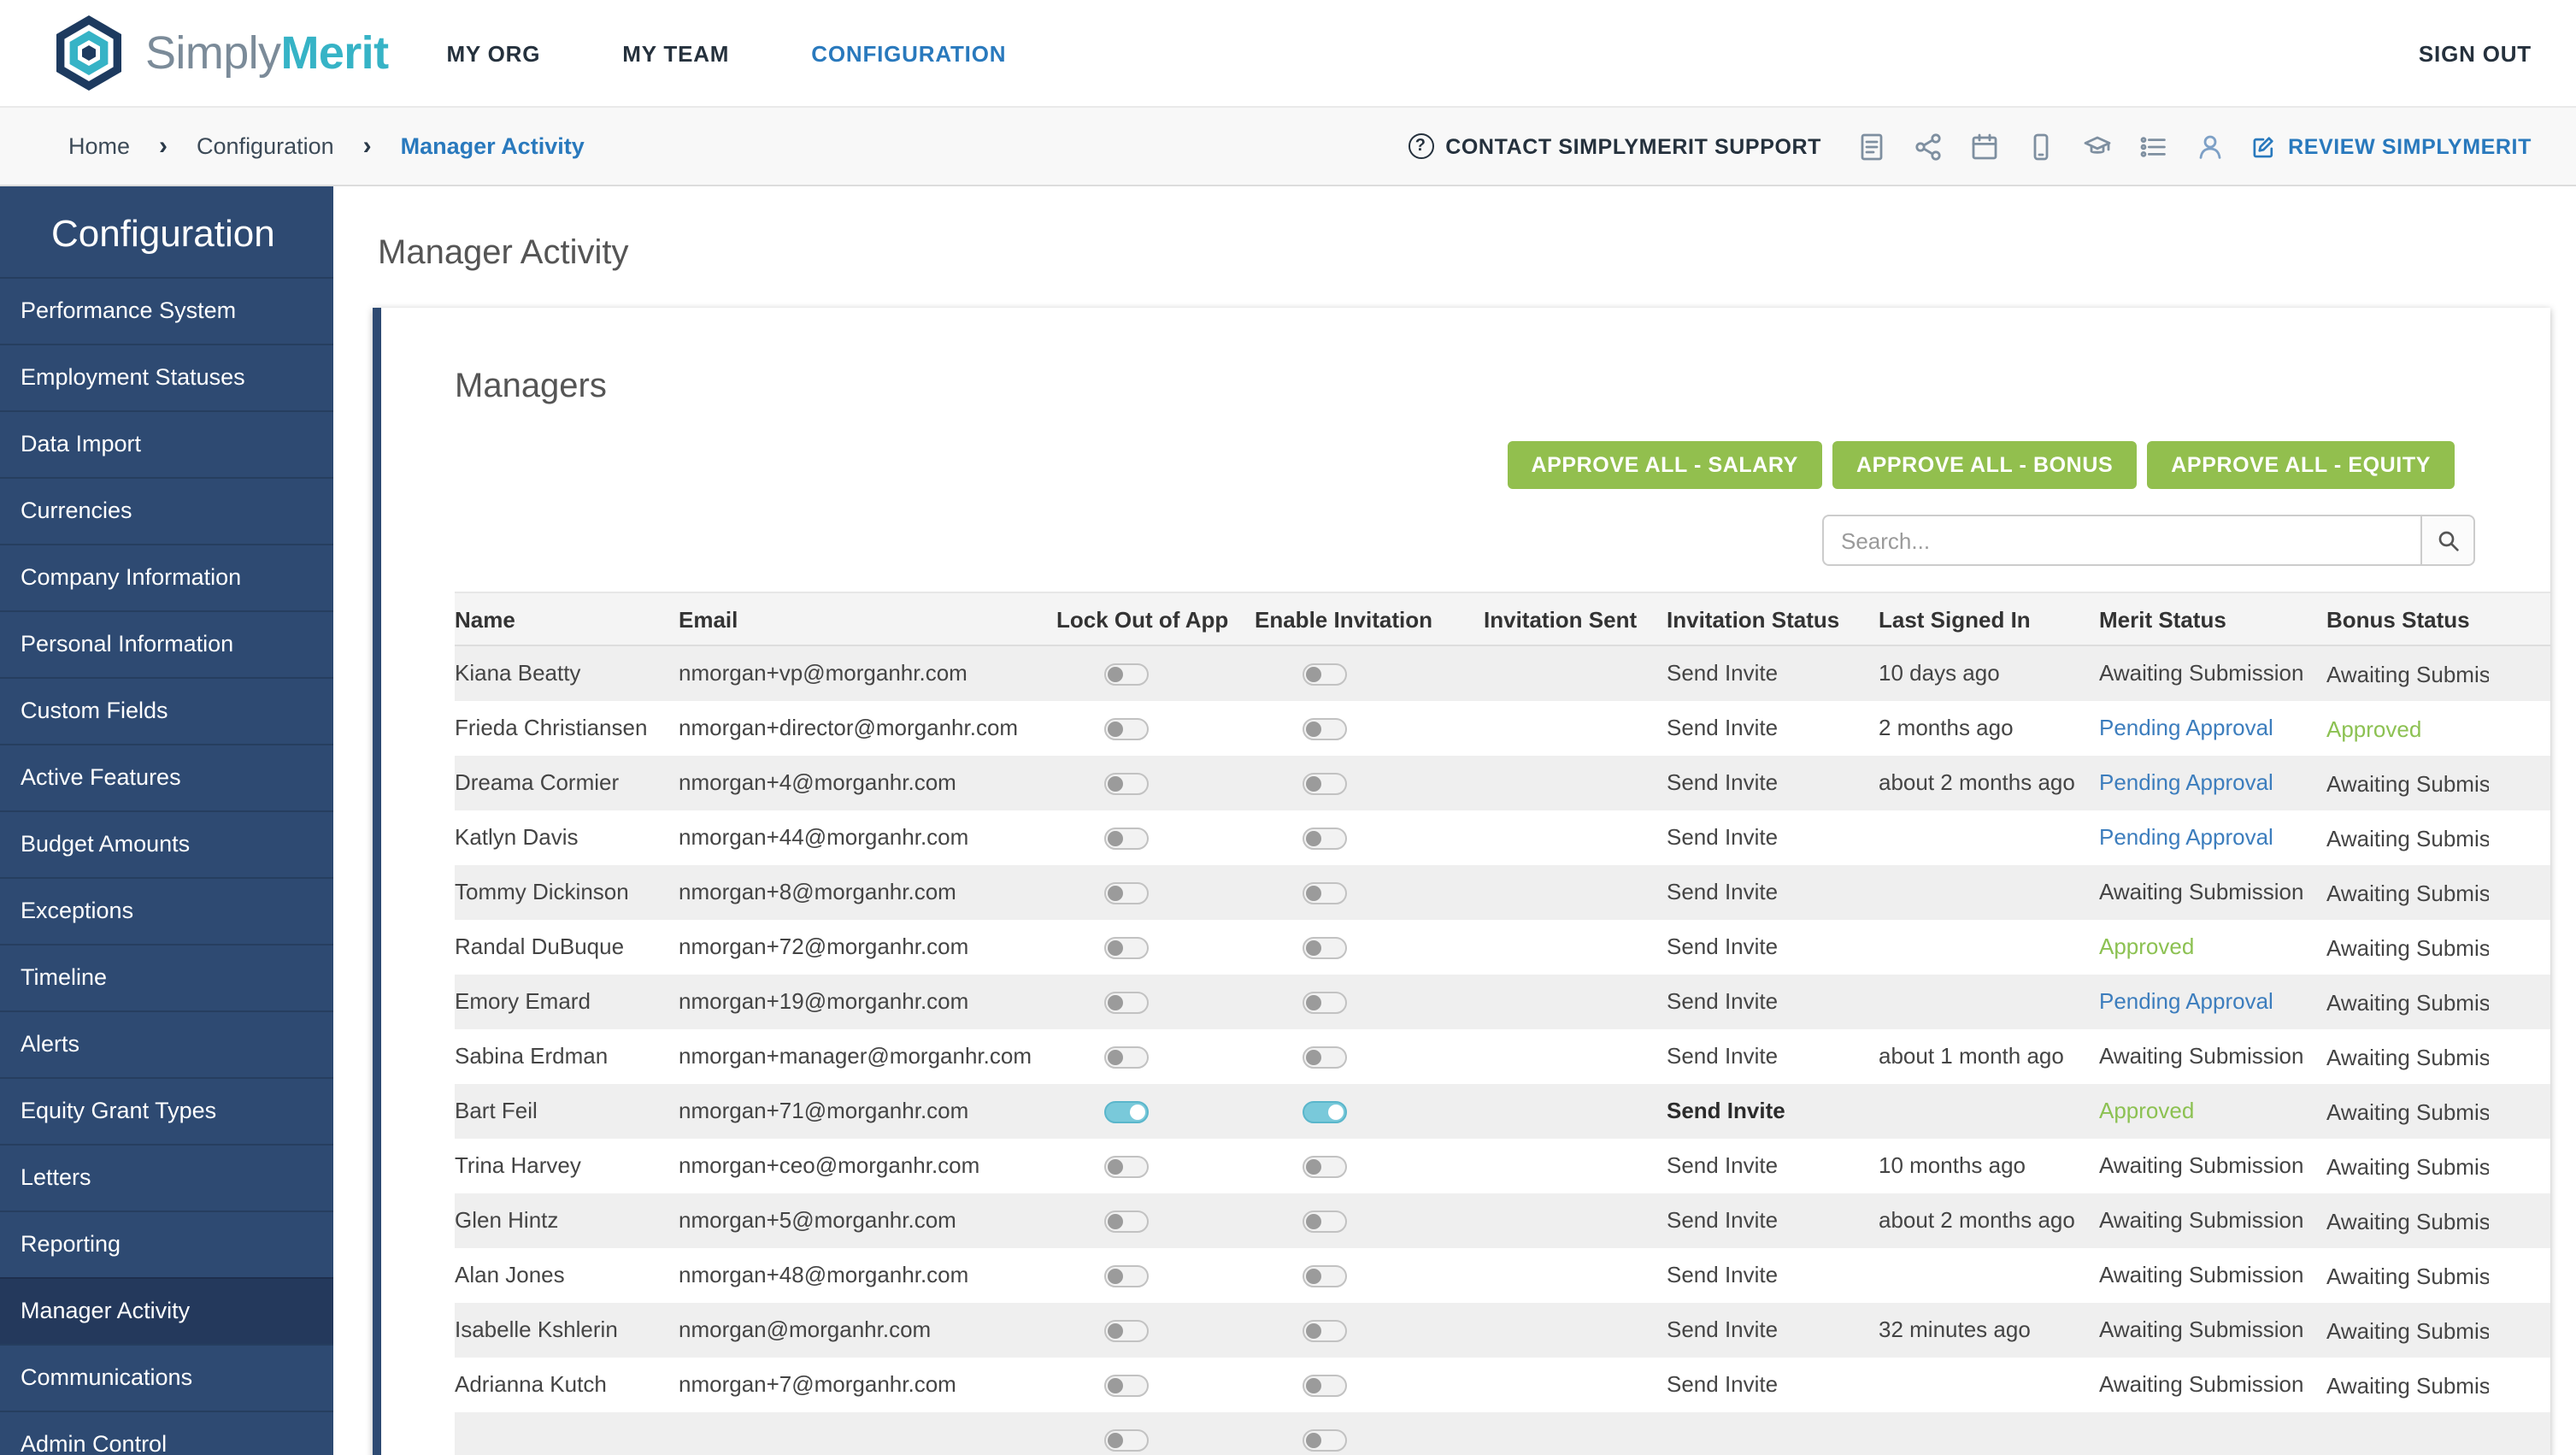 Image resolution: width=2576 pixels, height=1455 pixels. What do you see at coordinates (166, 511) in the screenshot?
I see `sidebar-item: Currencies` at bounding box center [166, 511].